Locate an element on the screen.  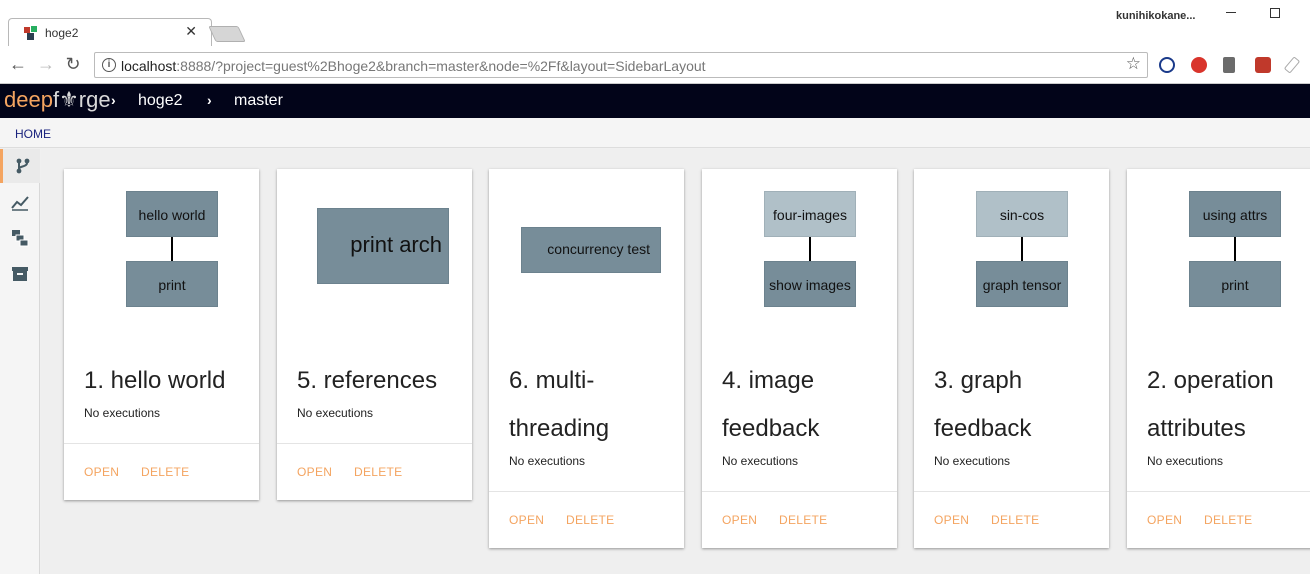
home-bar: HOME is located at coordinates (655, 133).